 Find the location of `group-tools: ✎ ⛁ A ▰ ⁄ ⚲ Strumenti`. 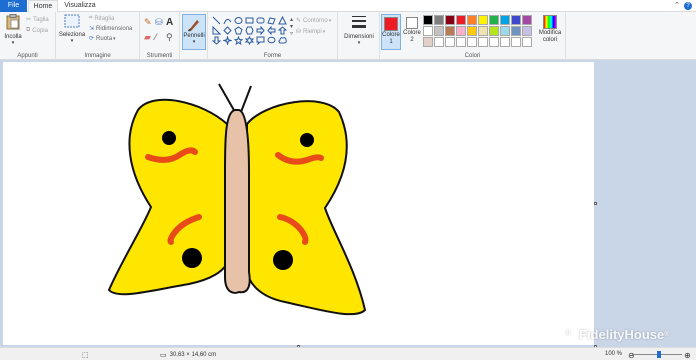

group-tools: ✎ ⛁ A ▰ ⁄ ⚲ Strumenti is located at coordinates (160, 36).